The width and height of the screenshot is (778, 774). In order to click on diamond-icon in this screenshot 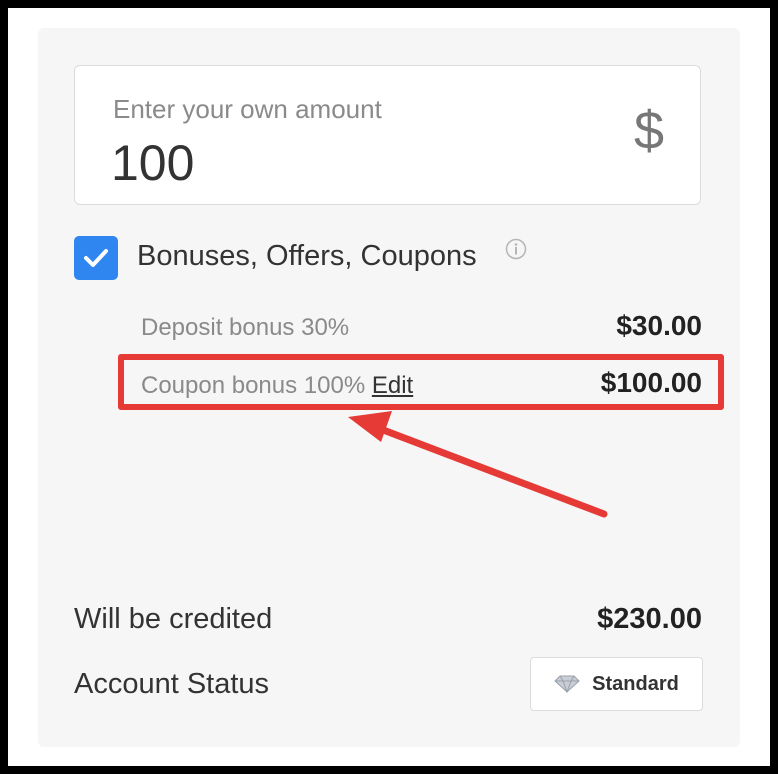, I will do `click(567, 684)`.